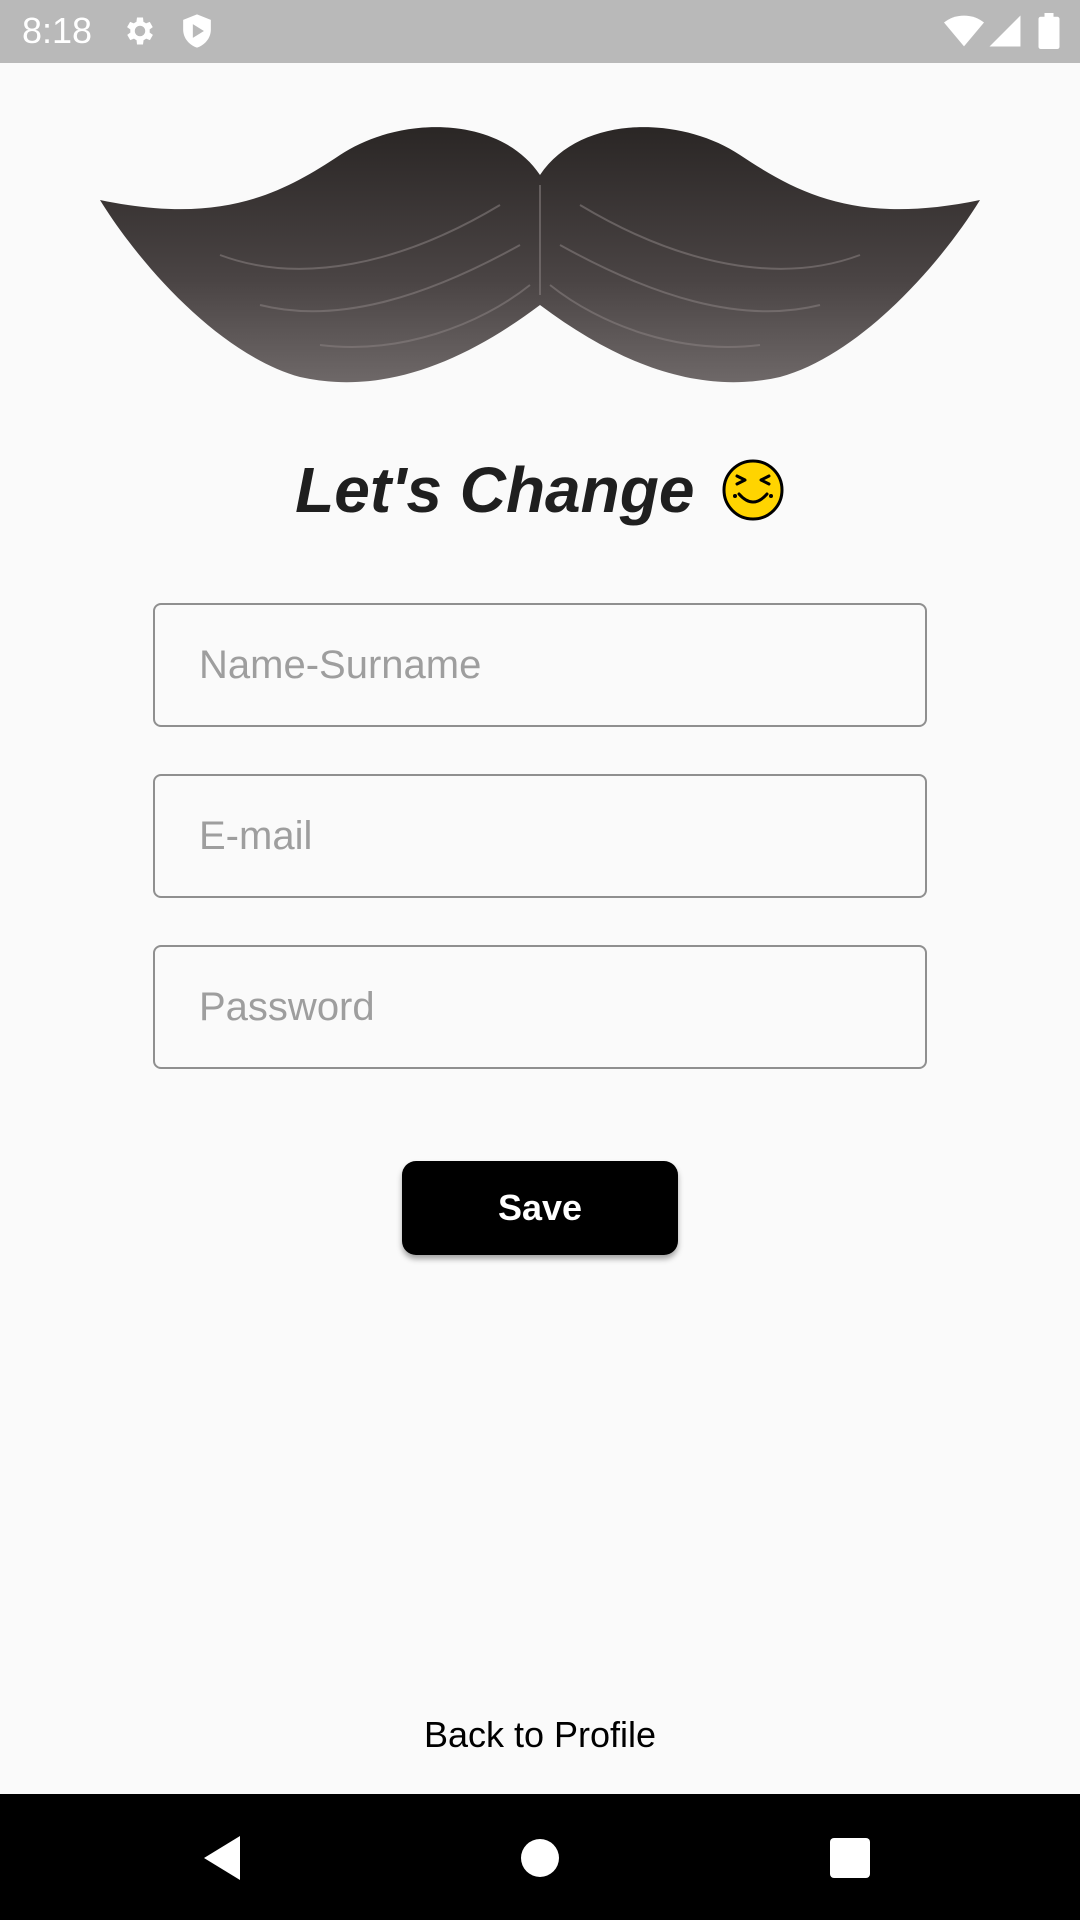 The width and height of the screenshot is (1080, 1920). I want to click on password-field, so click(540, 1007).